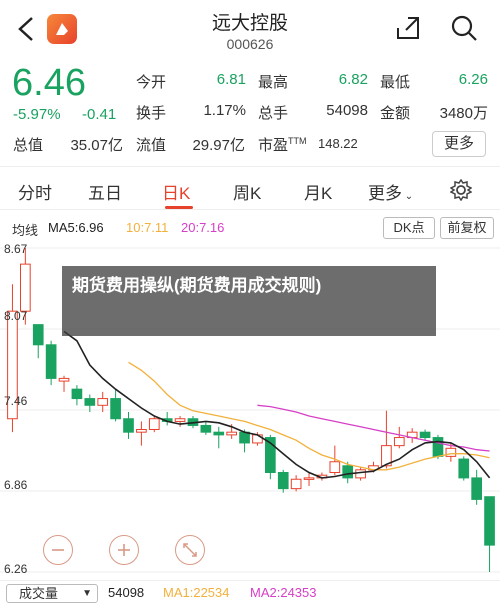  What do you see at coordinates (409, 228) in the screenshot?
I see `dk-point-button: DK点` at bounding box center [409, 228].